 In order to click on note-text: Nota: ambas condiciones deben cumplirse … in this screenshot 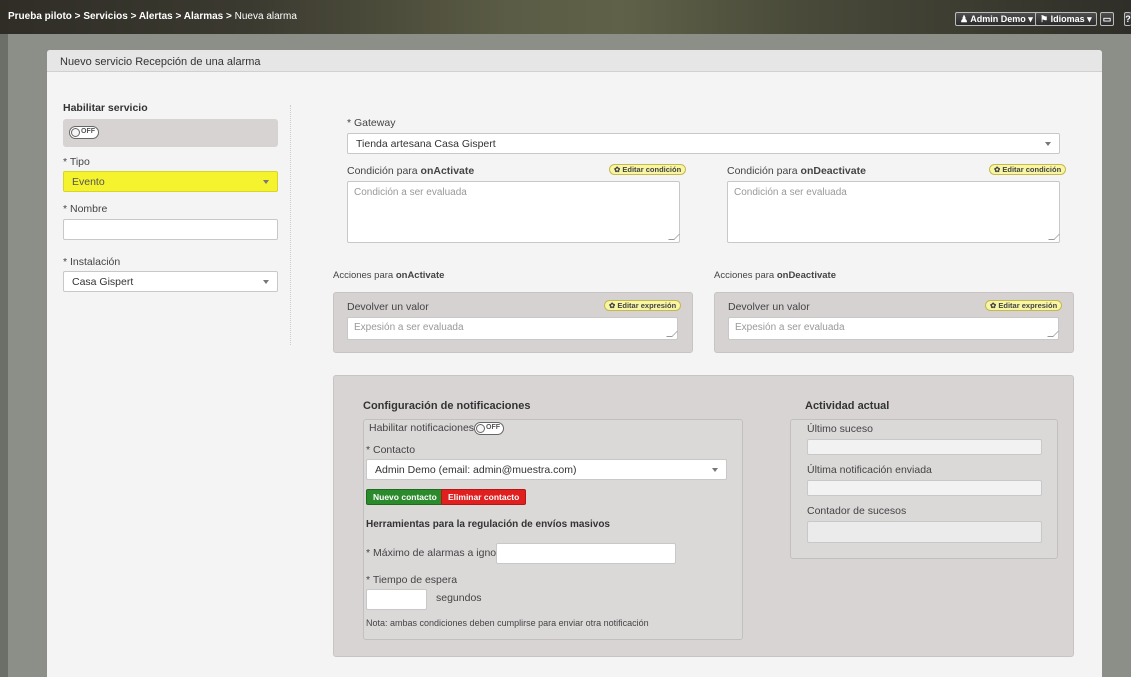, I will do `click(507, 623)`.